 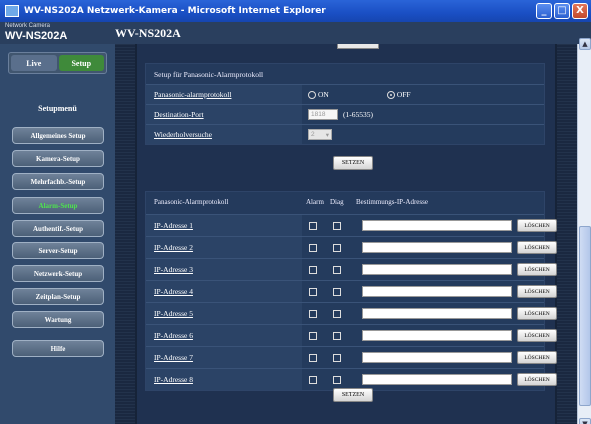 I want to click on brand-model: WV-NS202A, so click(x=36, y=36).